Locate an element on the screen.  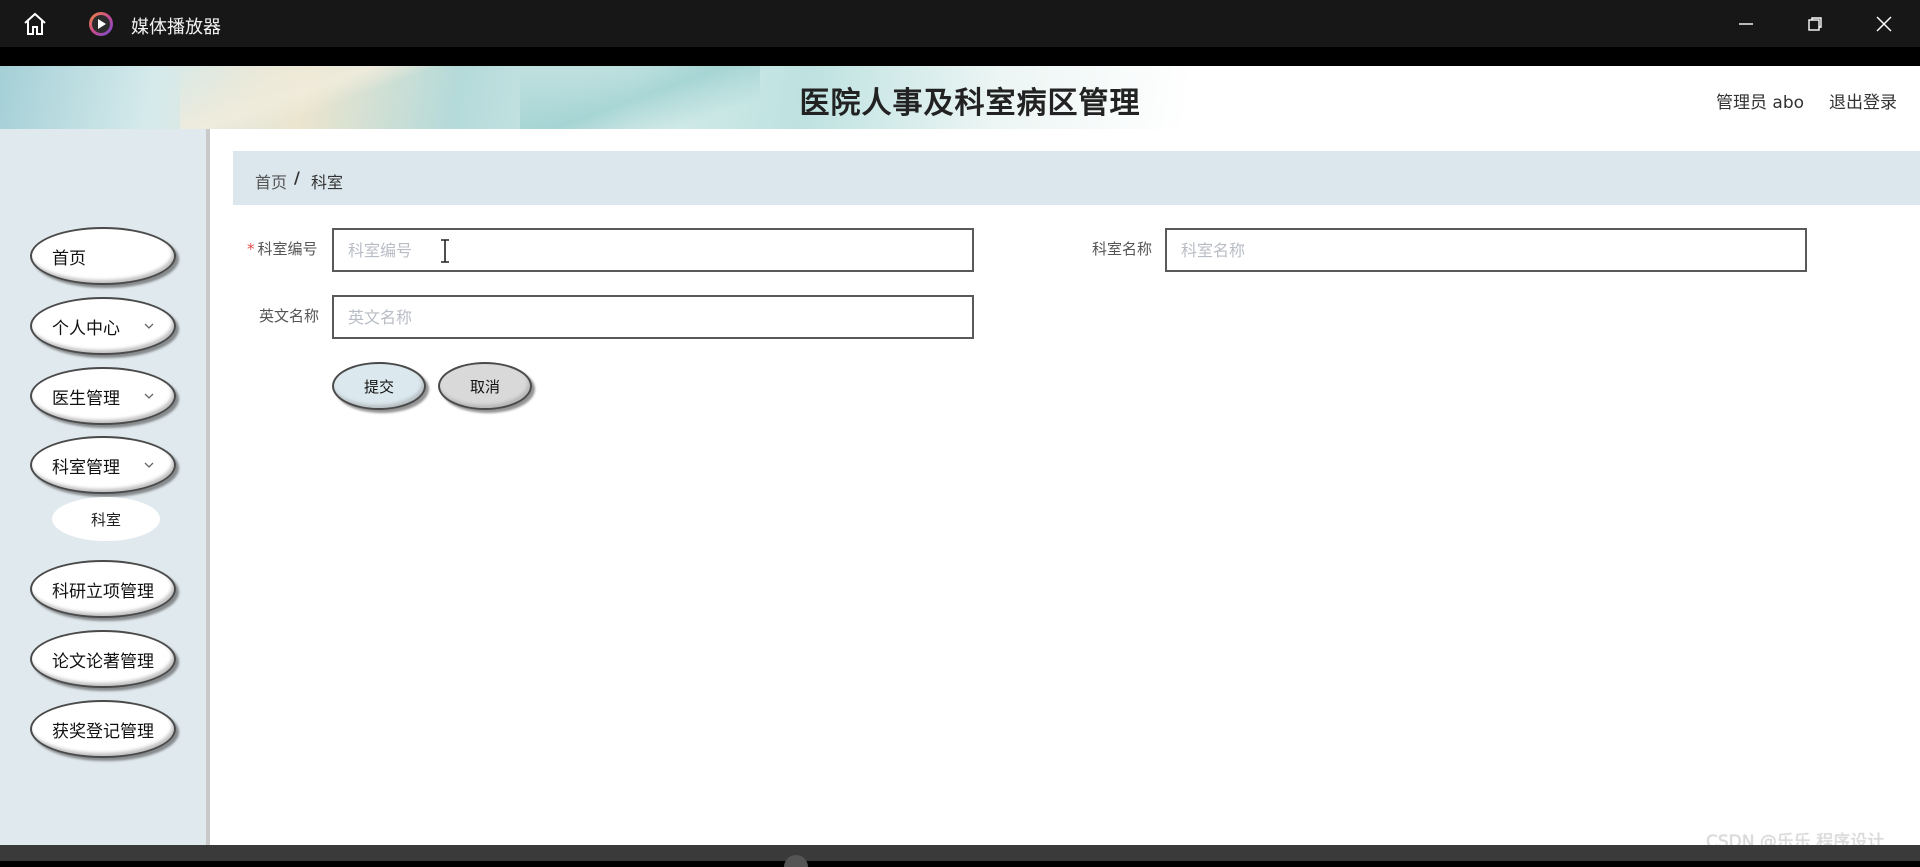
logout-link: 退出登录 is located at coordinates (1863, 100).